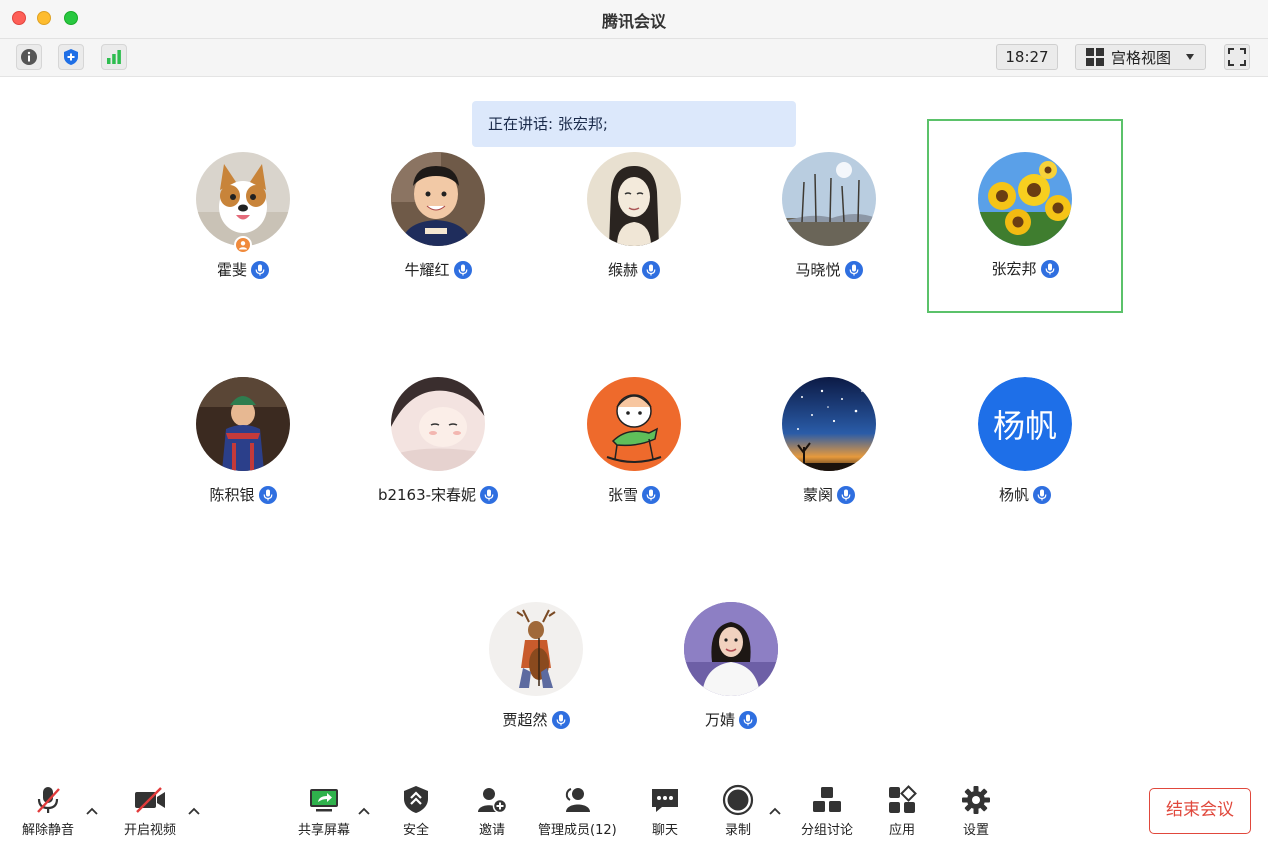  Describe the element at coordinates (150, 800) in the screenshot. I see `video-off-icon` at that location.